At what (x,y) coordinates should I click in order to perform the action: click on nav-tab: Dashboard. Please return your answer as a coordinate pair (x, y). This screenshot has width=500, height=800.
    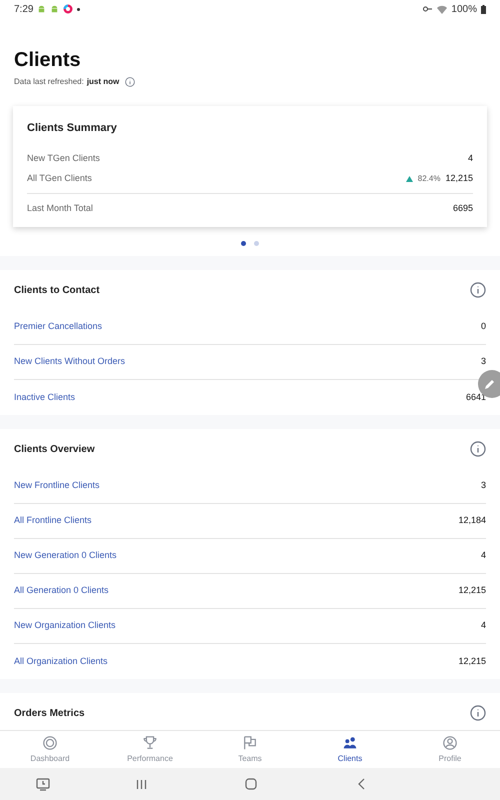
    Looking at the image, I should click on (50, 749).